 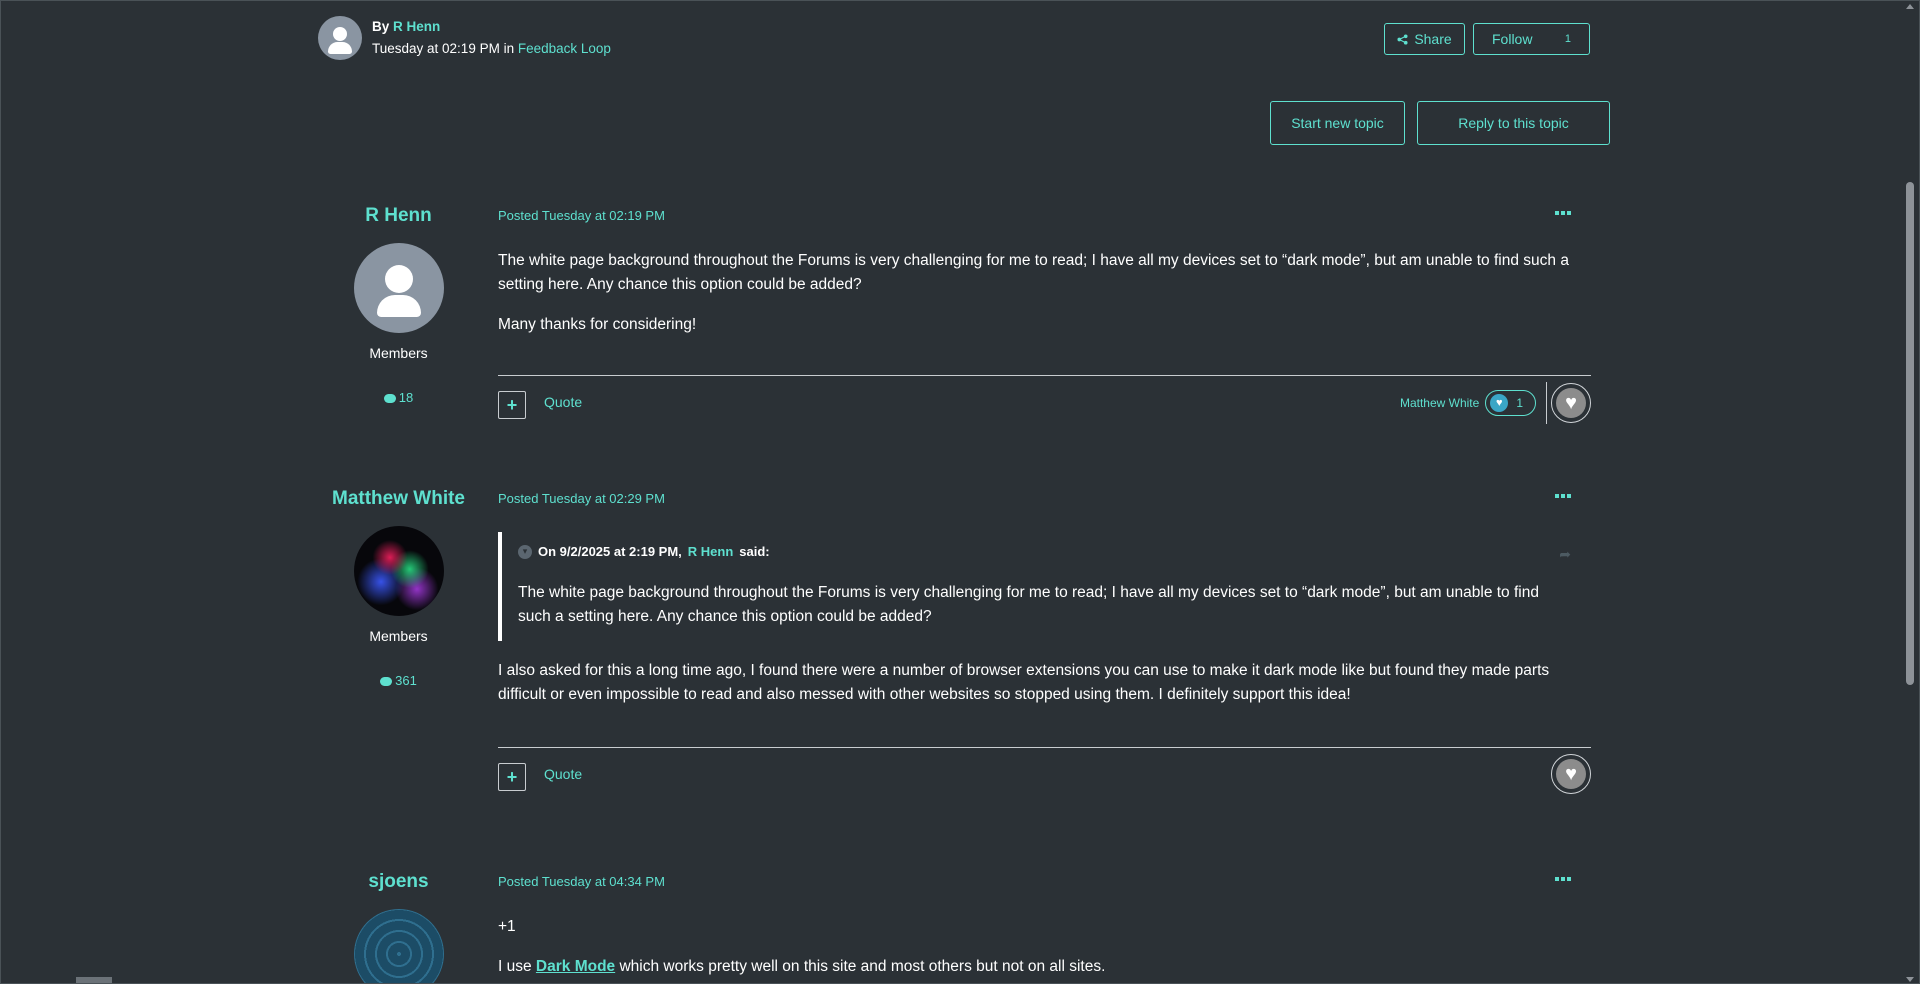 What do you see at coordinates (1910, 6) in the screenshot?
I see `scroll-up-arrow-icon` at bounding box center [1910, 6].